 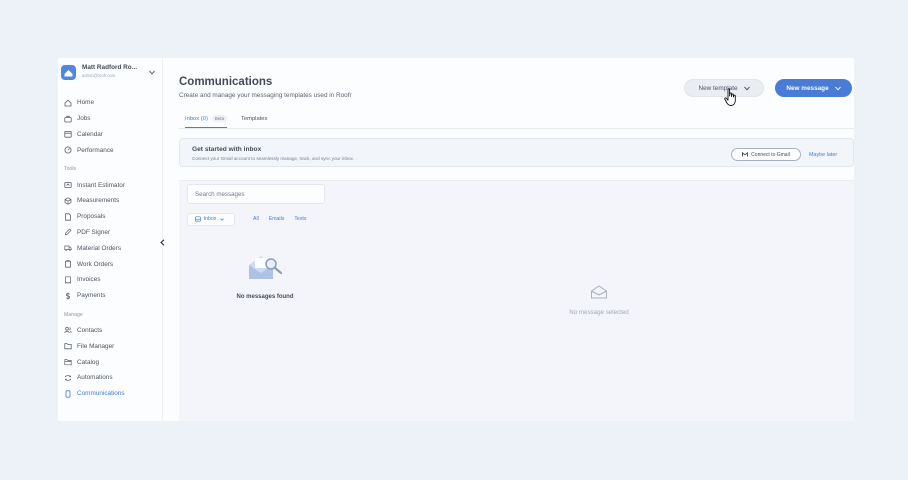 I want to click on banner-title: Get started with inbox, so click(x=227, y=149).